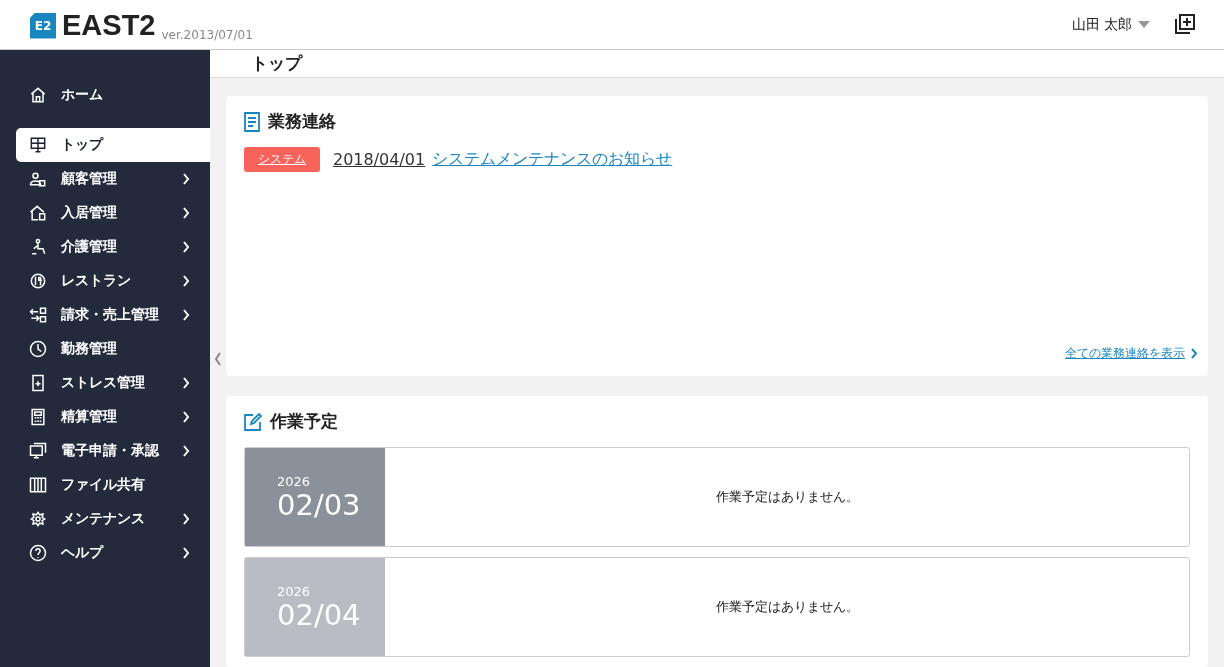 Image resolution: width=1224 pixels, height=667 pixels. Describe the element at coordinates (113, 485) in the screenshot. I see `sidebar-item: ファイル共有` at that location.